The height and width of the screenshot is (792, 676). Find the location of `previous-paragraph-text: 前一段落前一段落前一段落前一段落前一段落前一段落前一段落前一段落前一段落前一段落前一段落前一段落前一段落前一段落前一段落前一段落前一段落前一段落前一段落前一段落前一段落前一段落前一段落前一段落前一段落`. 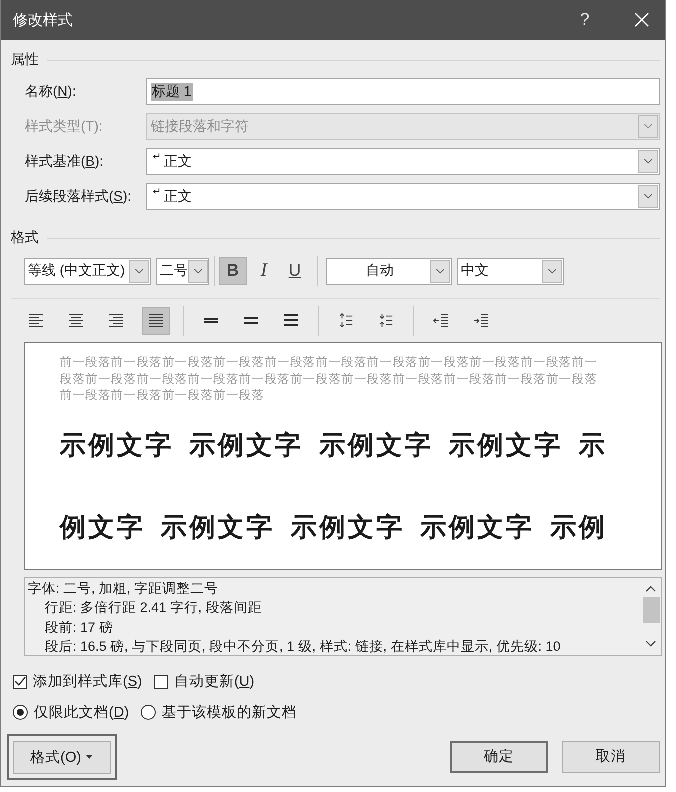

previous-paragraph-text: 前一段落前一段落前一段落前一段落前一段落前一段落前一段落前一段落前一段落前一段落前一段落前一段落前一段落前一段落前一段落前一段落前一段落前一段落前一段落前一段落前一段落前一段落前一段落前一段落前一段落 is located at coordinates (329, 379).